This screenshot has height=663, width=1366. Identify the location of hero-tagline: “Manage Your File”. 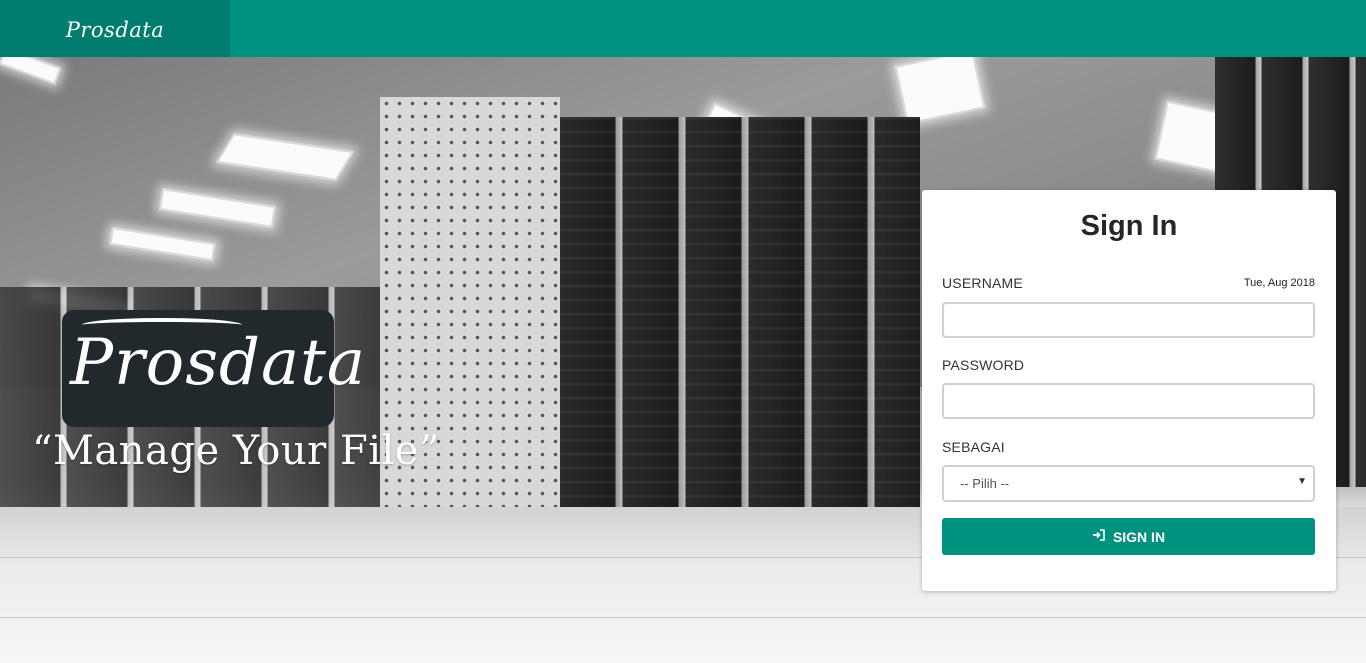
(236, 451).